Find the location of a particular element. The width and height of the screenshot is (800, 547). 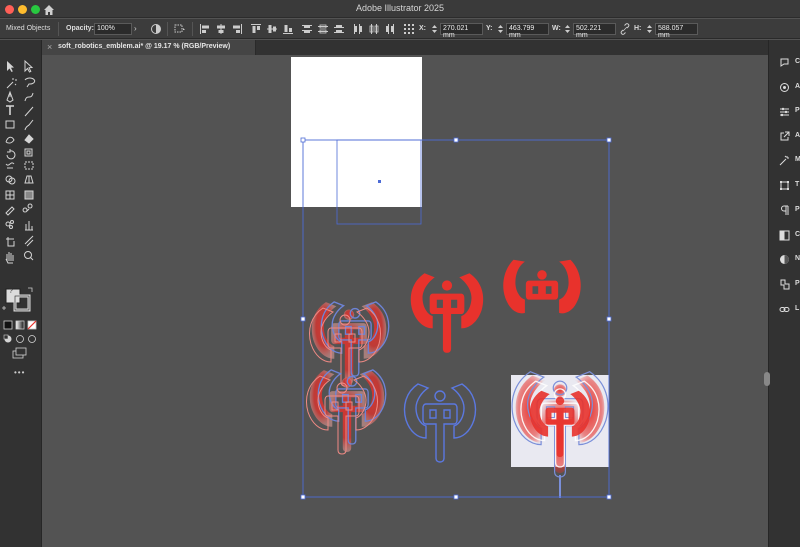

export-panel-button: A is located at coordinates (789, 137).